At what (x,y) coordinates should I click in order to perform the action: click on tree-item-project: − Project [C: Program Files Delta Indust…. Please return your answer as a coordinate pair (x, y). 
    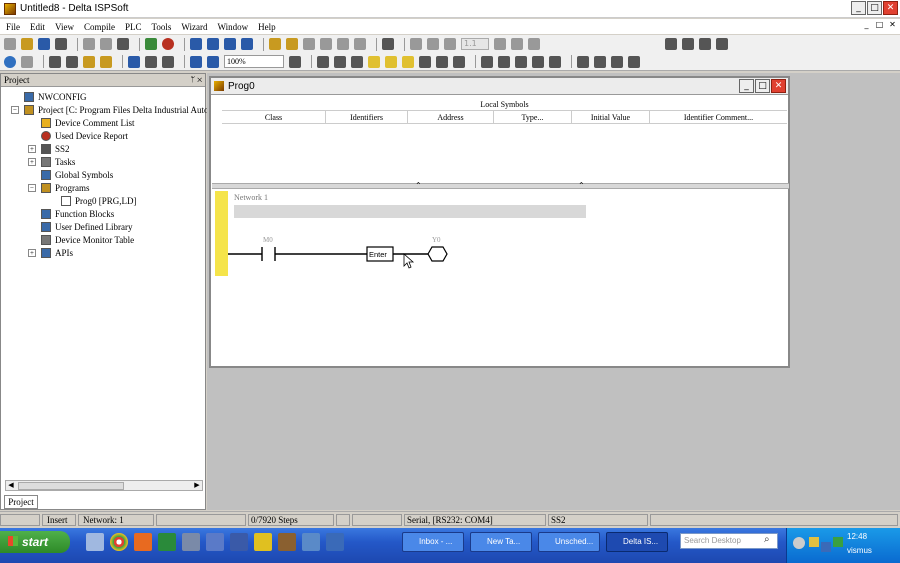
    Looking at the image, I should click on (113, 110).